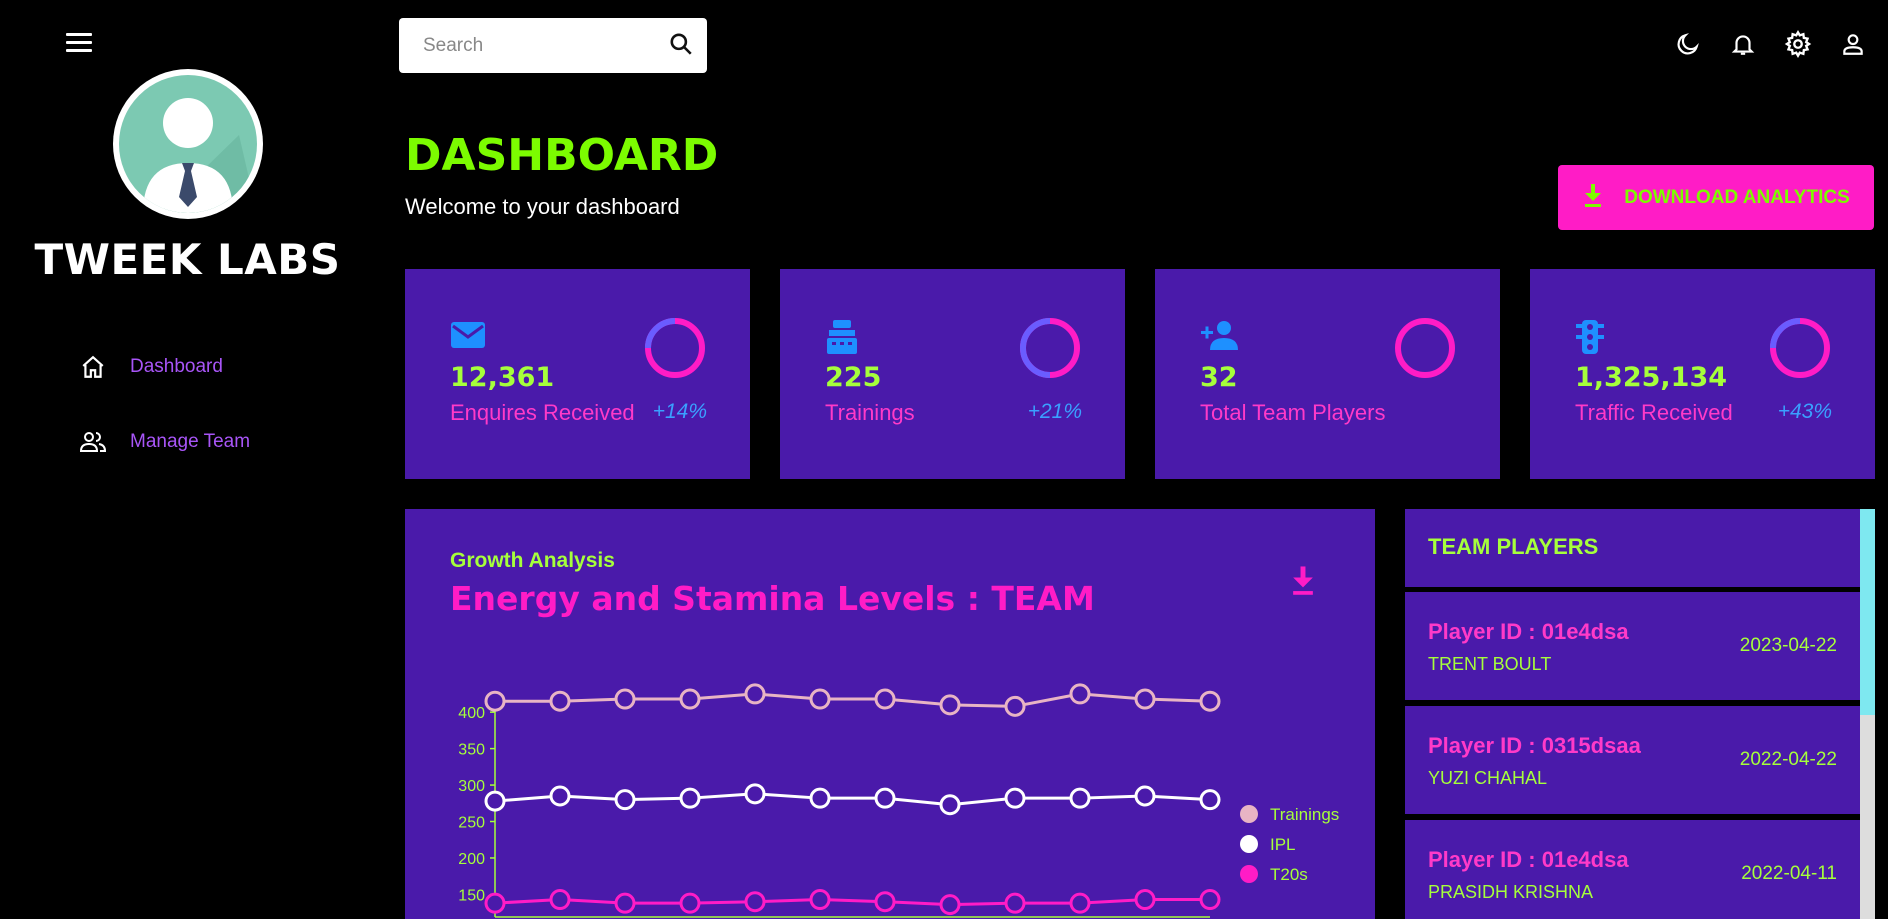 The image size is (1888, 919). I want to click on email-icon, so click(468, 337).